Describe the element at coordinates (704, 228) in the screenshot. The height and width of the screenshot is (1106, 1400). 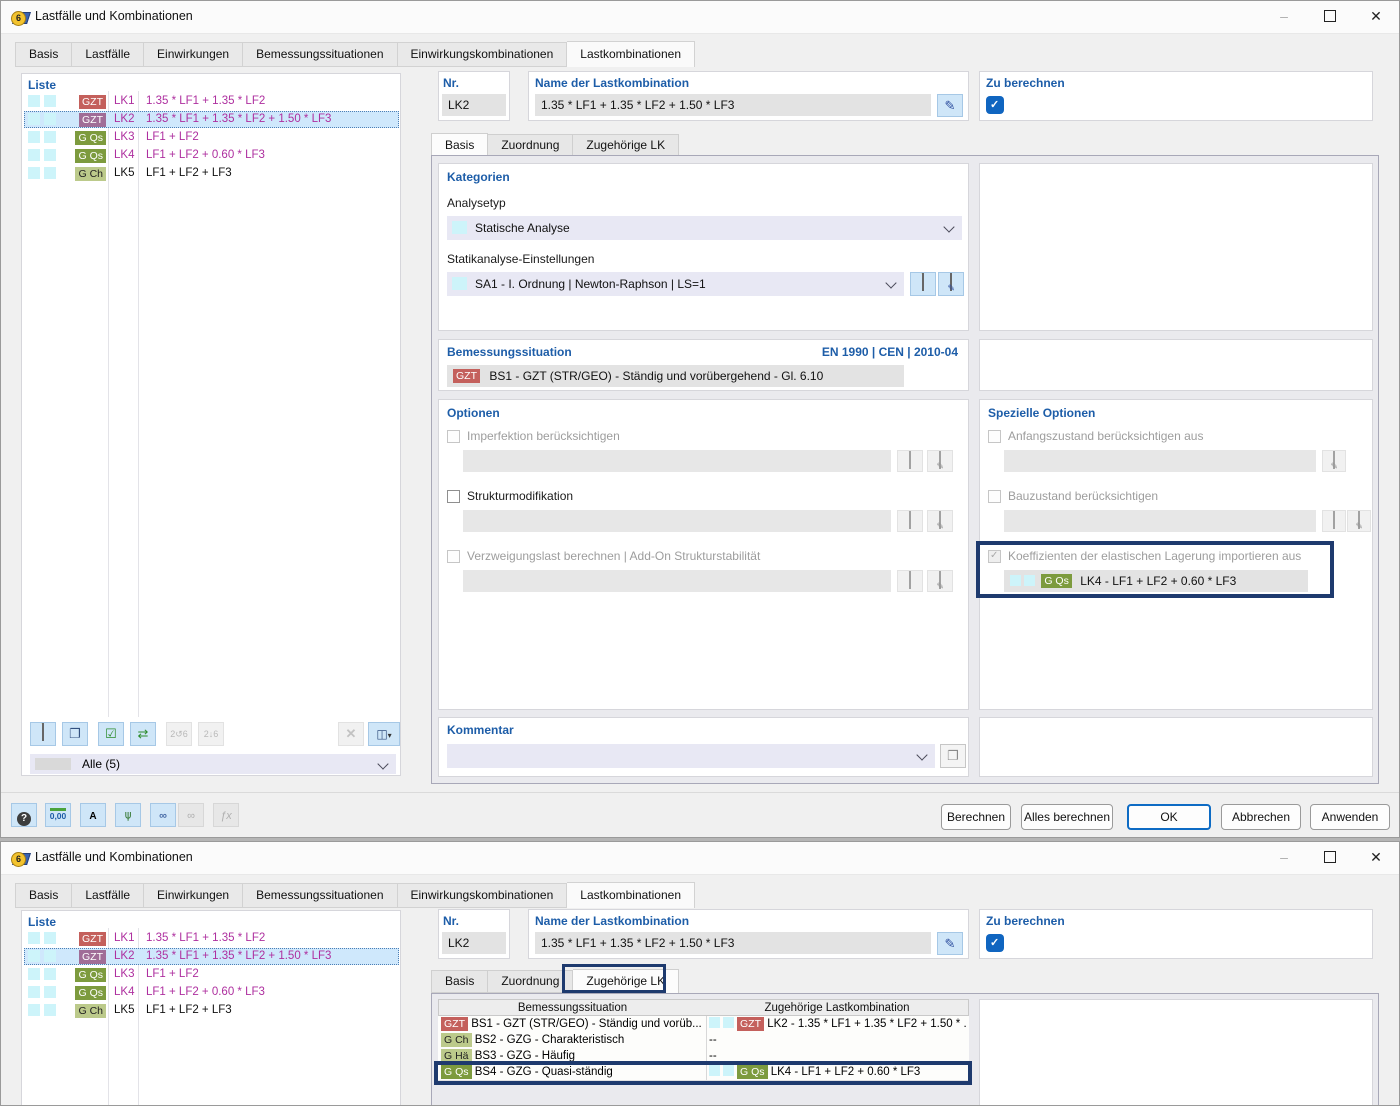
I see `analysetyp-dropdown: Statische Analyse` at that location.